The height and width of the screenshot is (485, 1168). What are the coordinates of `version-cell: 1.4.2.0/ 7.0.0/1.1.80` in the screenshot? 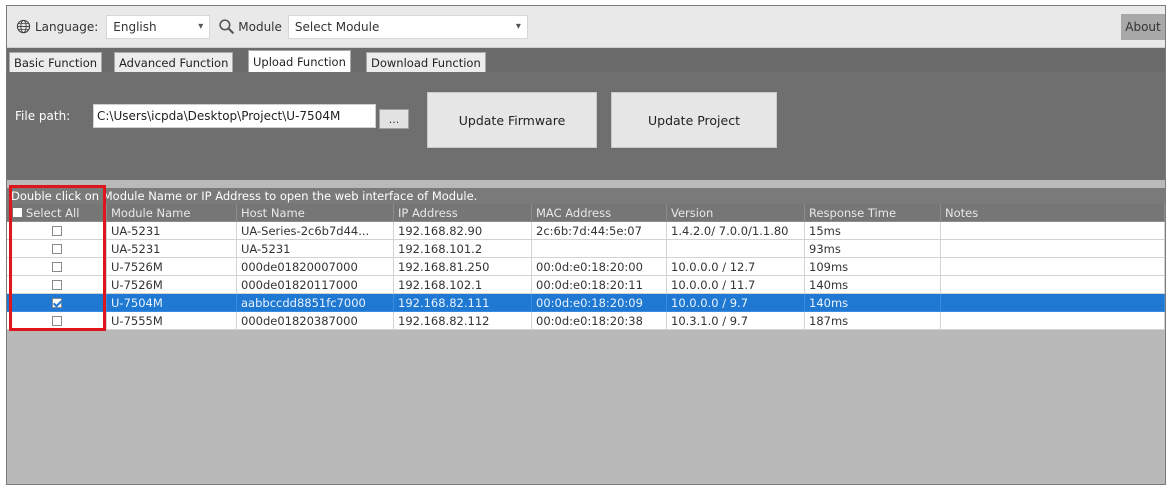 It's located at (736, 231).